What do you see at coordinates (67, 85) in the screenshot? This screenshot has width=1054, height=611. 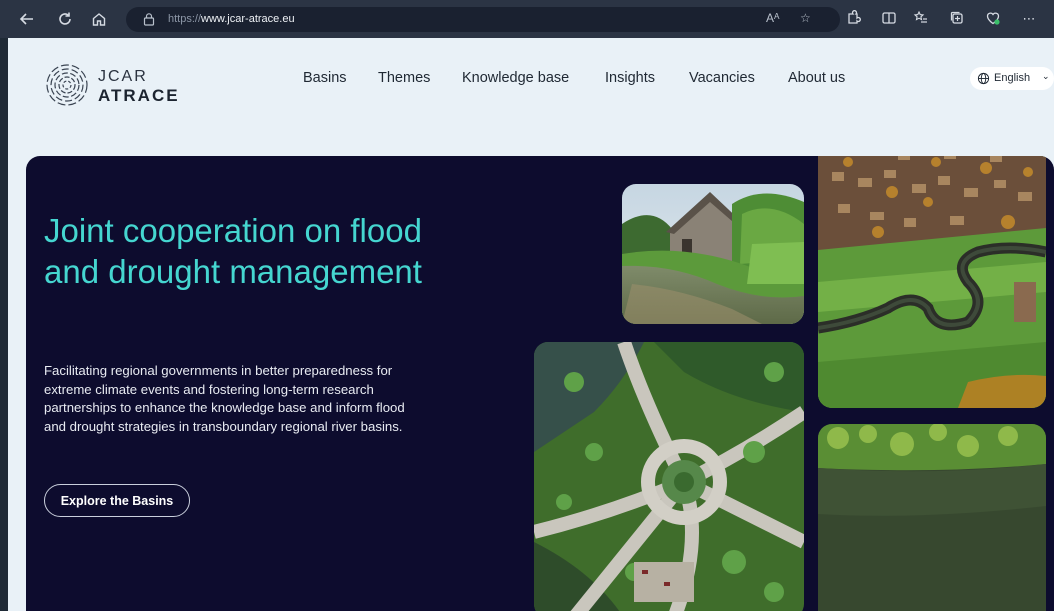 I see `fingerprint-logo-icon` at bounding box center [67, 85].